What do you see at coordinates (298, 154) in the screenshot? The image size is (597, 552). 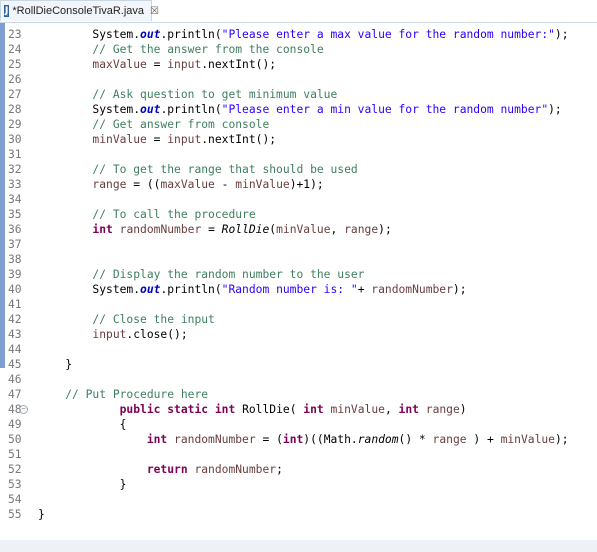 I see `code-line: 31` at bounding box center [298, 154].